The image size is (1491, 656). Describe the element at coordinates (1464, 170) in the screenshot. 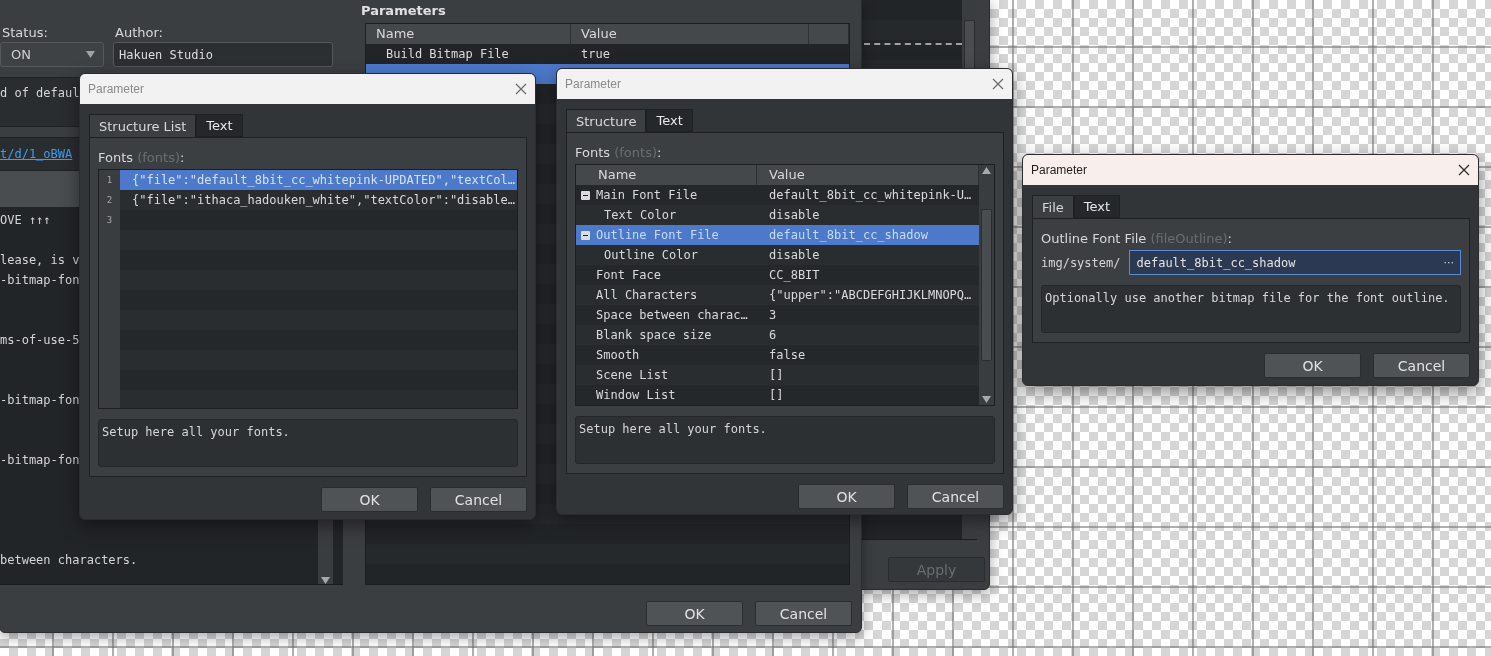

I see `close-icon` at that location.